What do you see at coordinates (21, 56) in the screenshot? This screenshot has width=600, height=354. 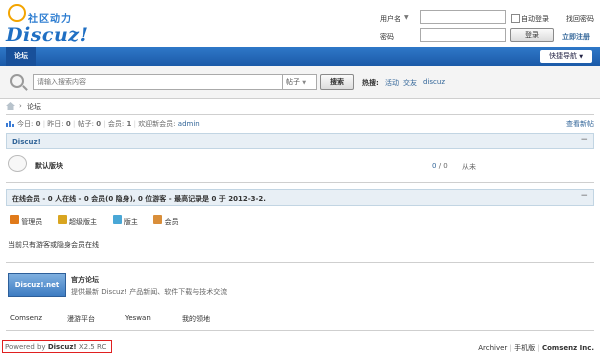 I see `nav-tab-forum: 论坛` at bounding box center [21, 56].